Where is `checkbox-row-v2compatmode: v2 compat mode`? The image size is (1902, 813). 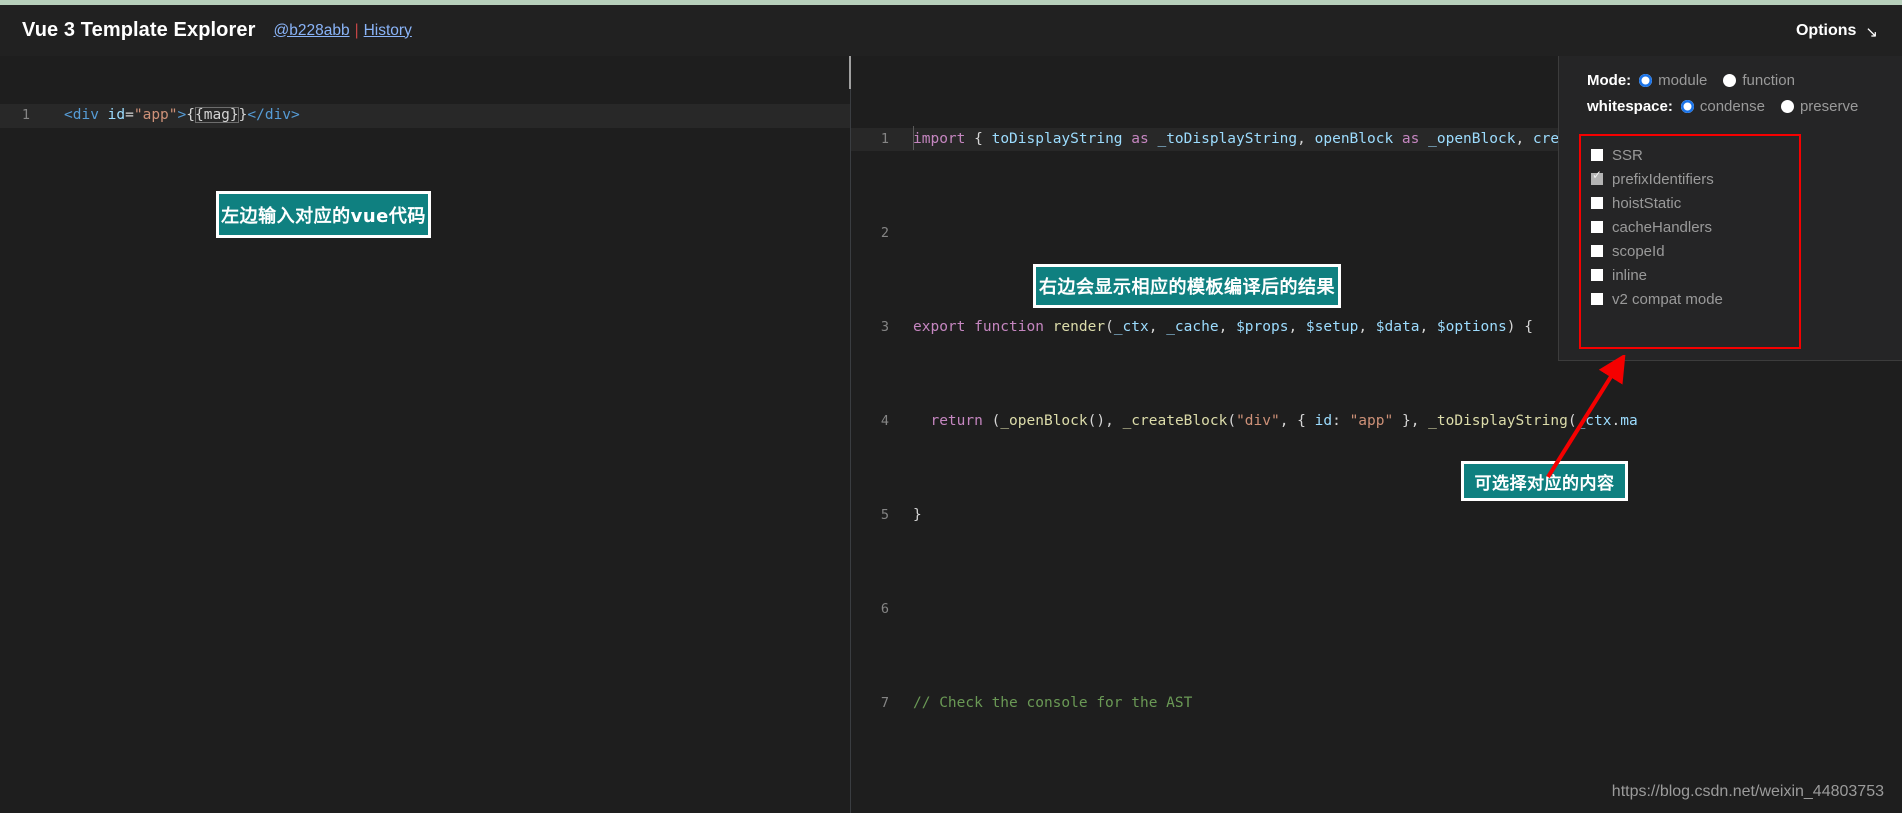 checkbox-row-v2compatmode: v2 compat mode is located at coordinates (1695, 299).